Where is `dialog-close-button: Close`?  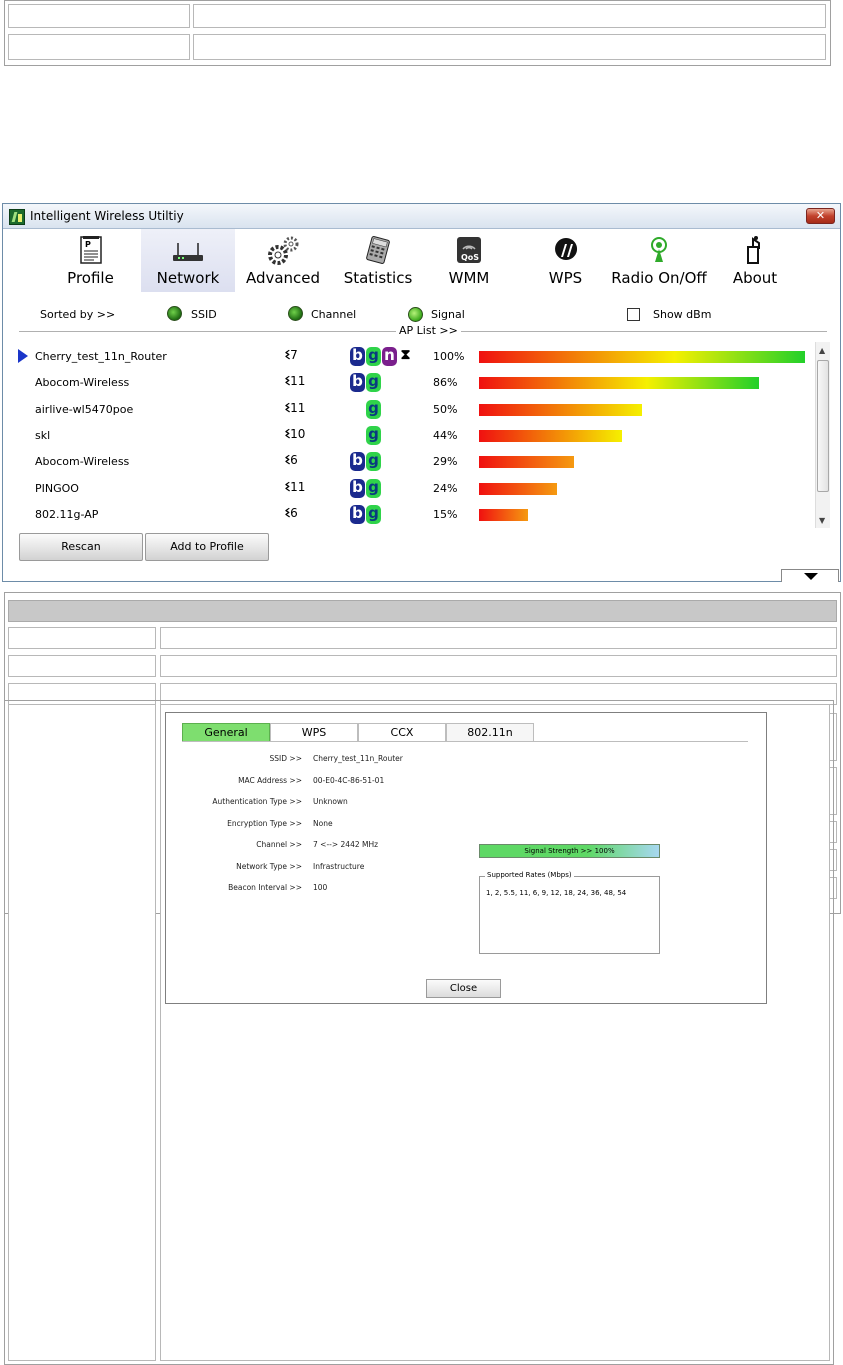 dialog-close-button: Close is located at coordinates (463, 988).